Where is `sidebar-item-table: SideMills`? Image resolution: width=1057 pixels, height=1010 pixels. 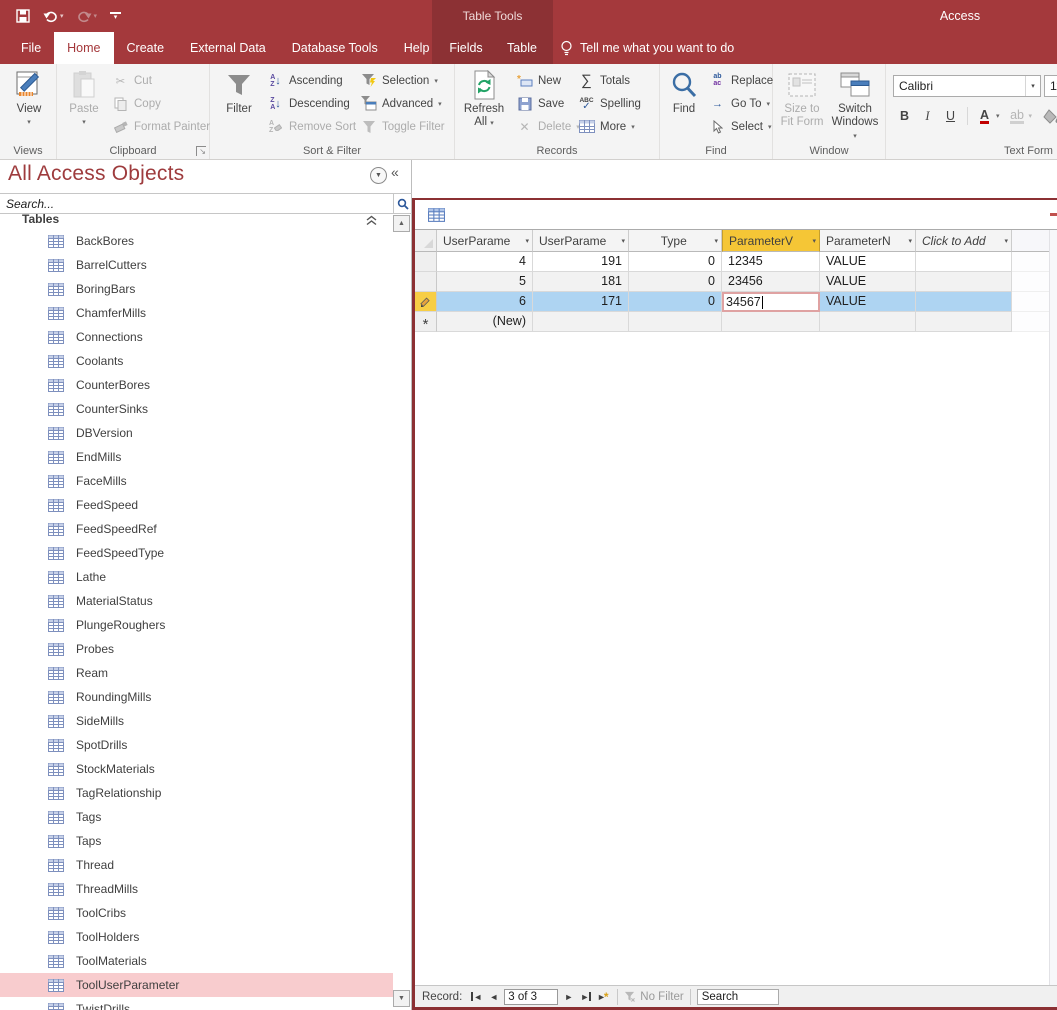
sidebar-item-table: SideMills is located at coordinates (196, 721).